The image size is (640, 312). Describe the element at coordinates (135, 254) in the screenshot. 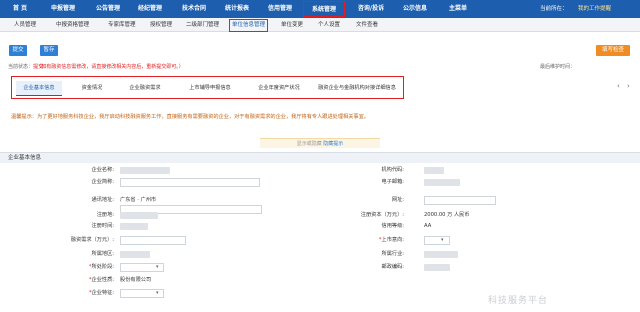

I see `region-field` at that location.